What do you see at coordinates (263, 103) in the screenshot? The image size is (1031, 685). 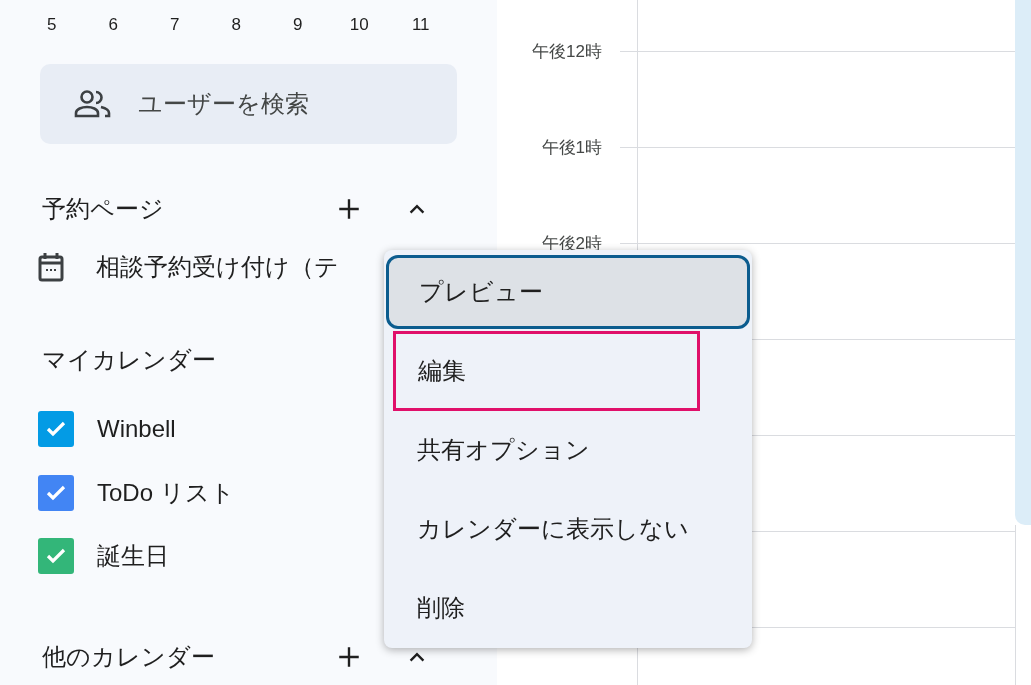 I see `user-search-input: ユーザーを検索` at bounding box center [263, 103].